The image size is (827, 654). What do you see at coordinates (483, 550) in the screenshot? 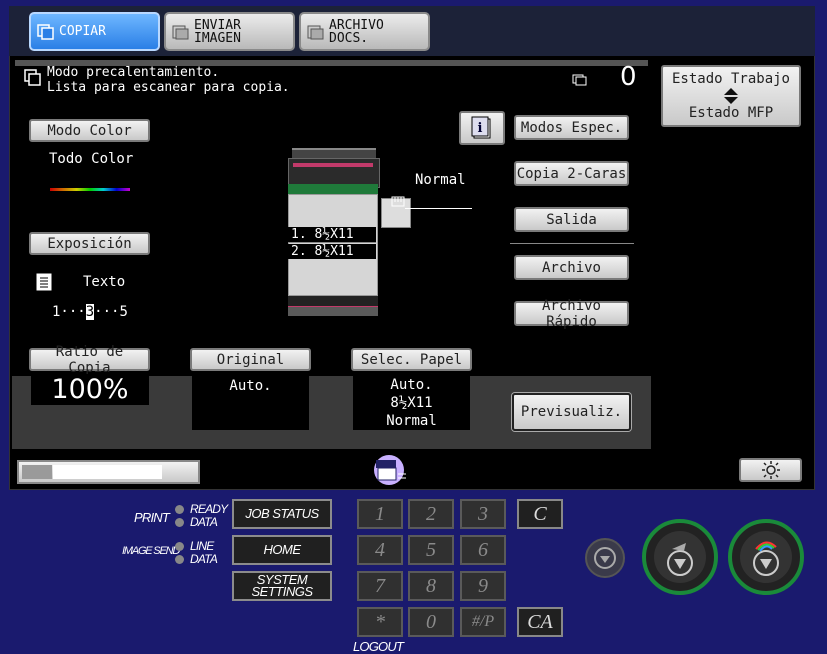
I see `key-6: 6` at bounding box center [483, 550].